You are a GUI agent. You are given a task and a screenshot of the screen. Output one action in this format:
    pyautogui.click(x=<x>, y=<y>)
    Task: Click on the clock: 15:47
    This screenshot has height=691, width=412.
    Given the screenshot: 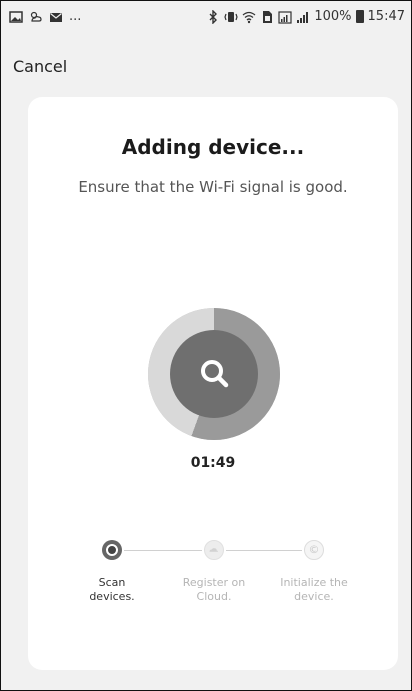 What is the action you would take?
    pyautogui.click(x=386, y=16)
    